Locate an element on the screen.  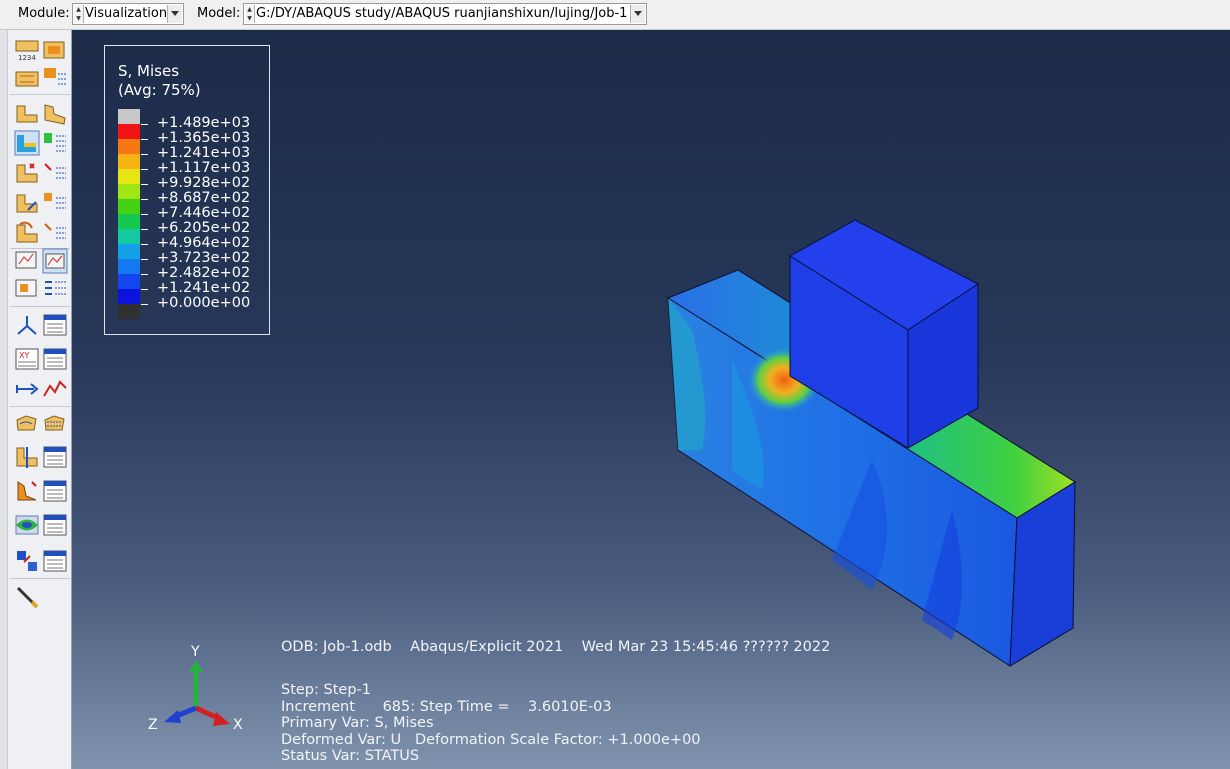
create-xy-data-icon: XY is located at coordinates (27, 359).